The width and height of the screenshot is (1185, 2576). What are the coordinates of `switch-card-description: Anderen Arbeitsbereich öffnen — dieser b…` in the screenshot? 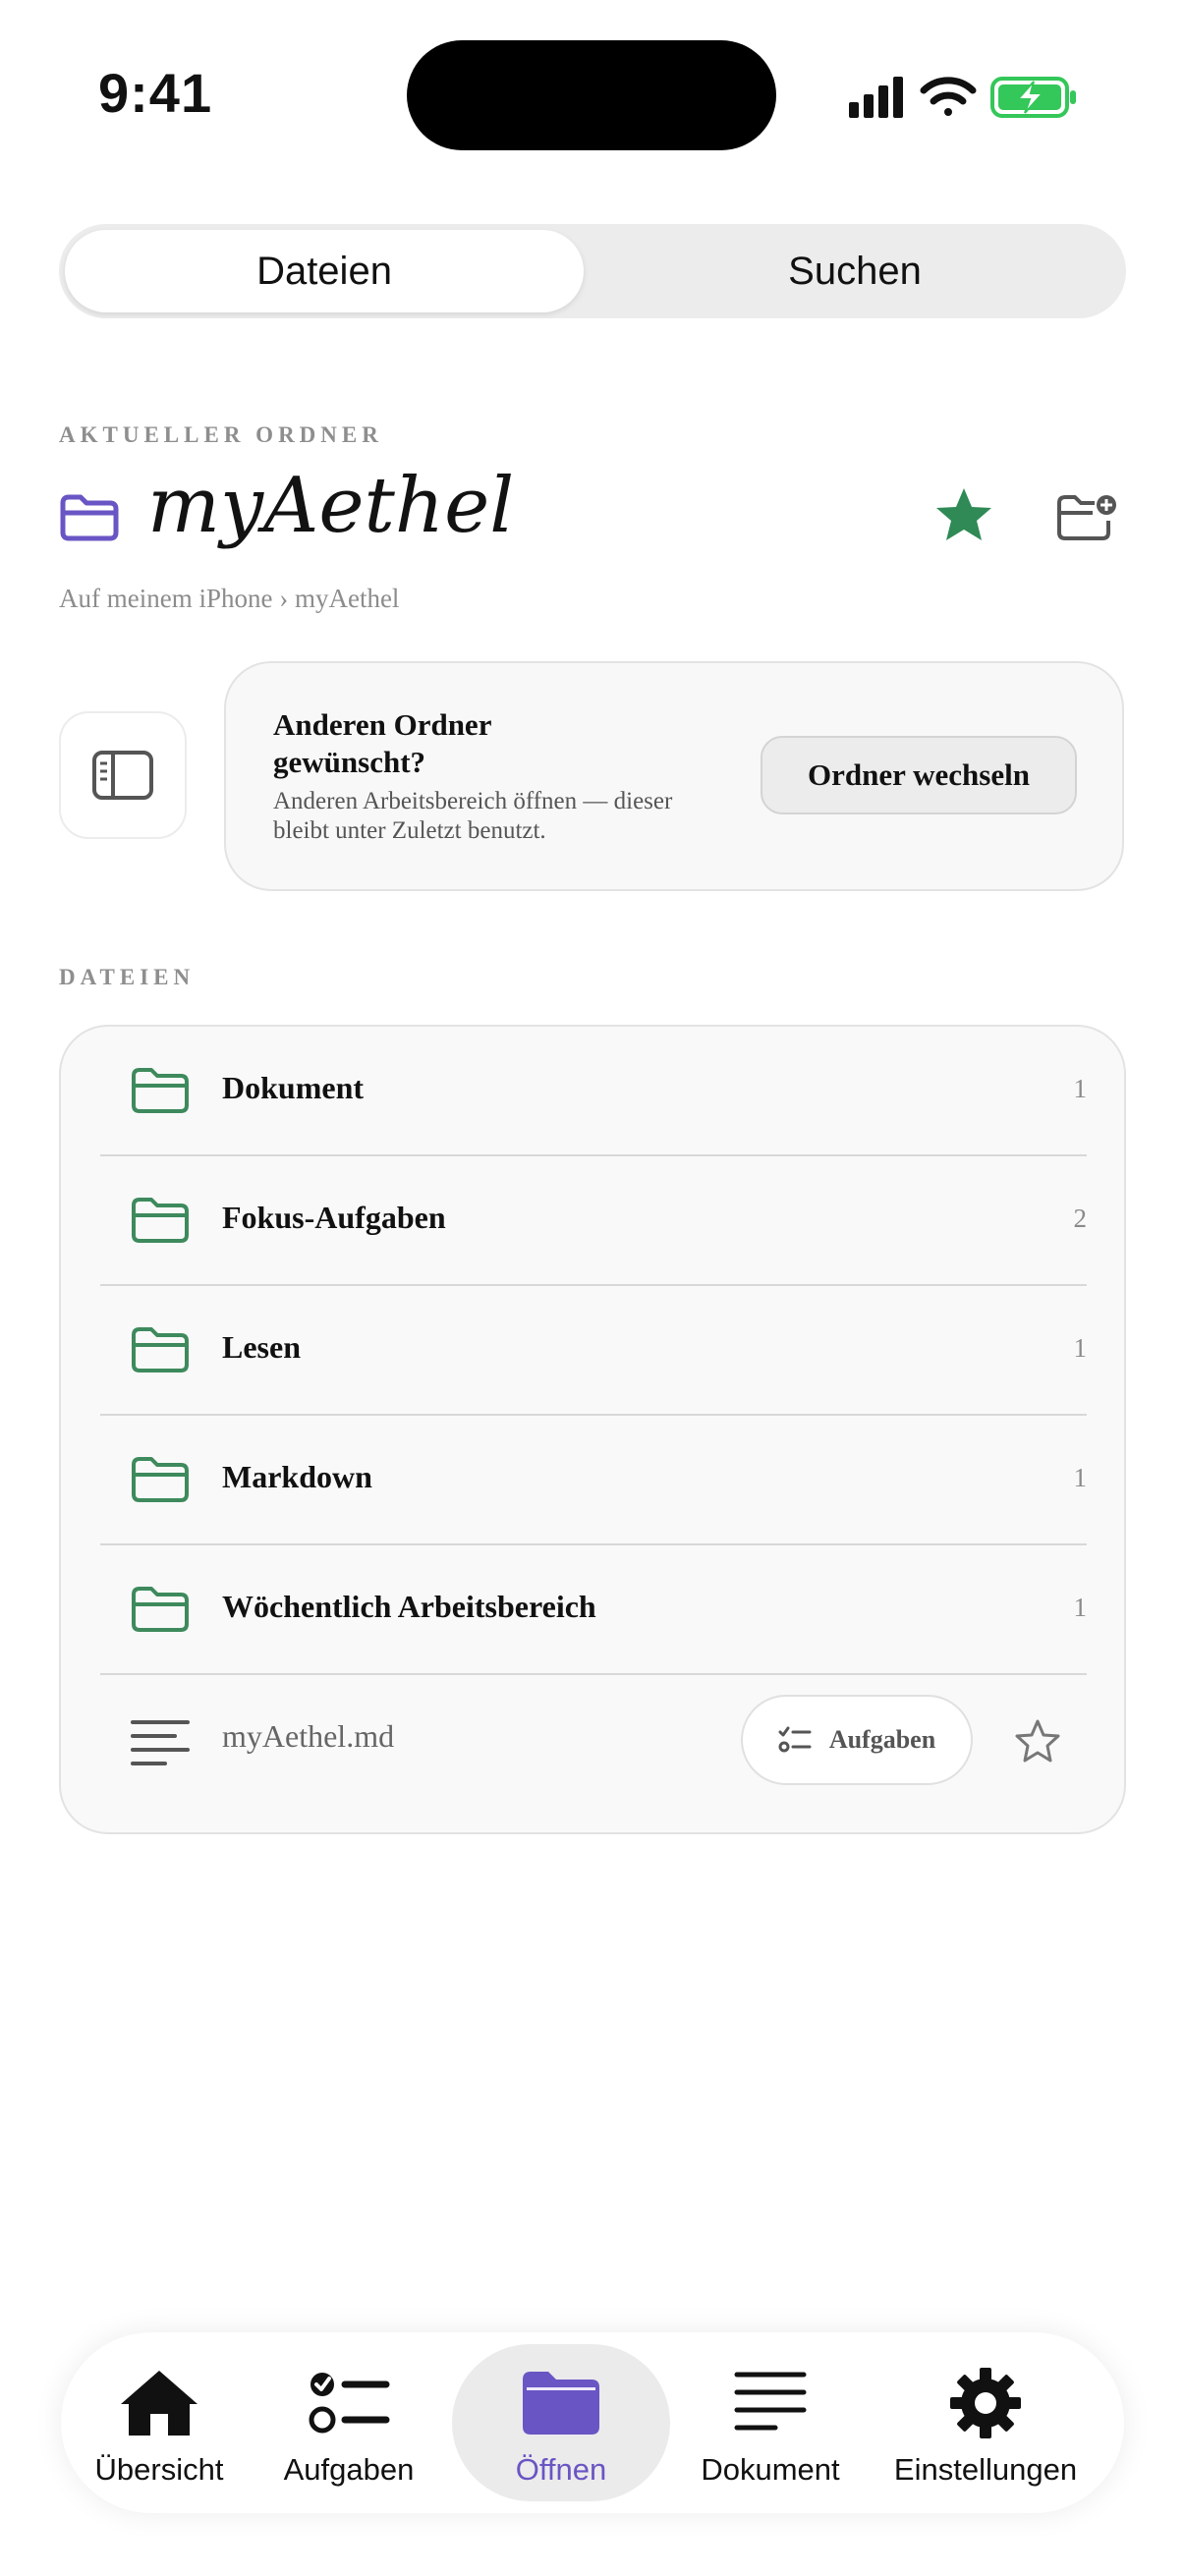 It's located at (473, 816).